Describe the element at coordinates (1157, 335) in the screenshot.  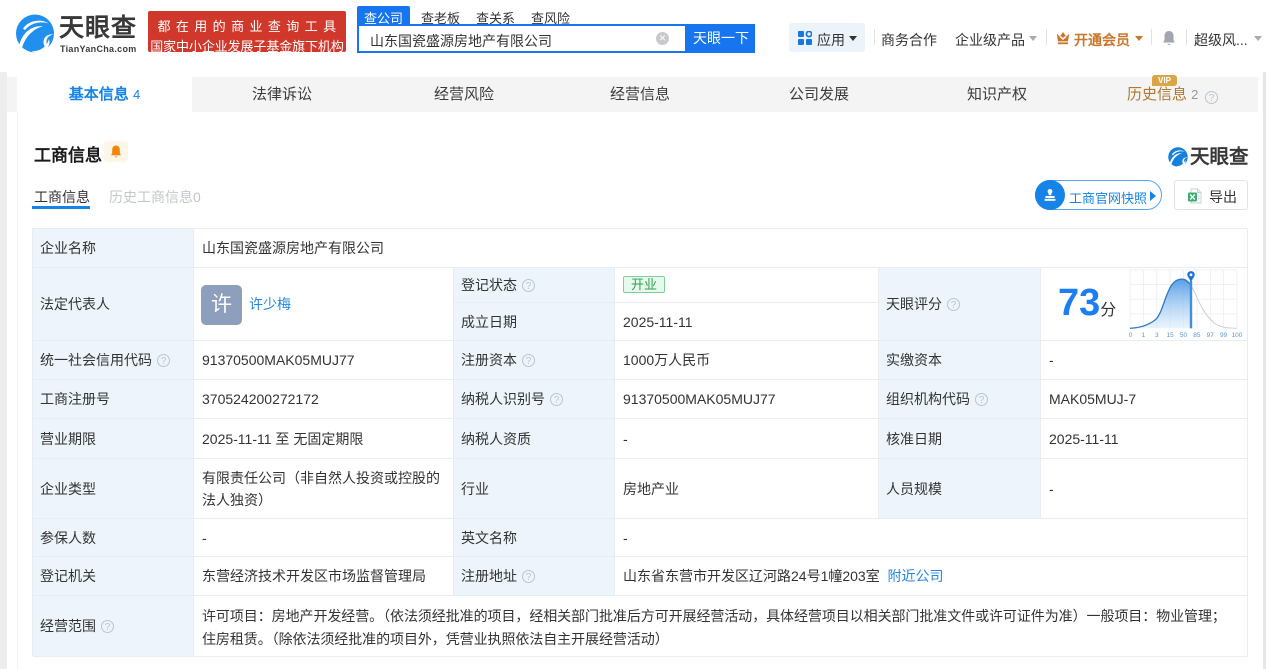
I see `svg-text: 3` at that location.